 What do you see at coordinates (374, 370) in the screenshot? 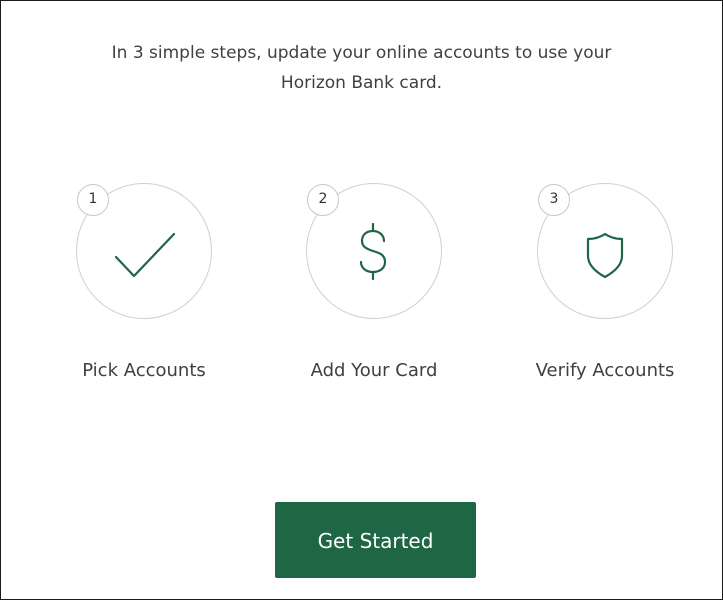
I see `step-label: Add Your Card` at bounding box center [374, 370].